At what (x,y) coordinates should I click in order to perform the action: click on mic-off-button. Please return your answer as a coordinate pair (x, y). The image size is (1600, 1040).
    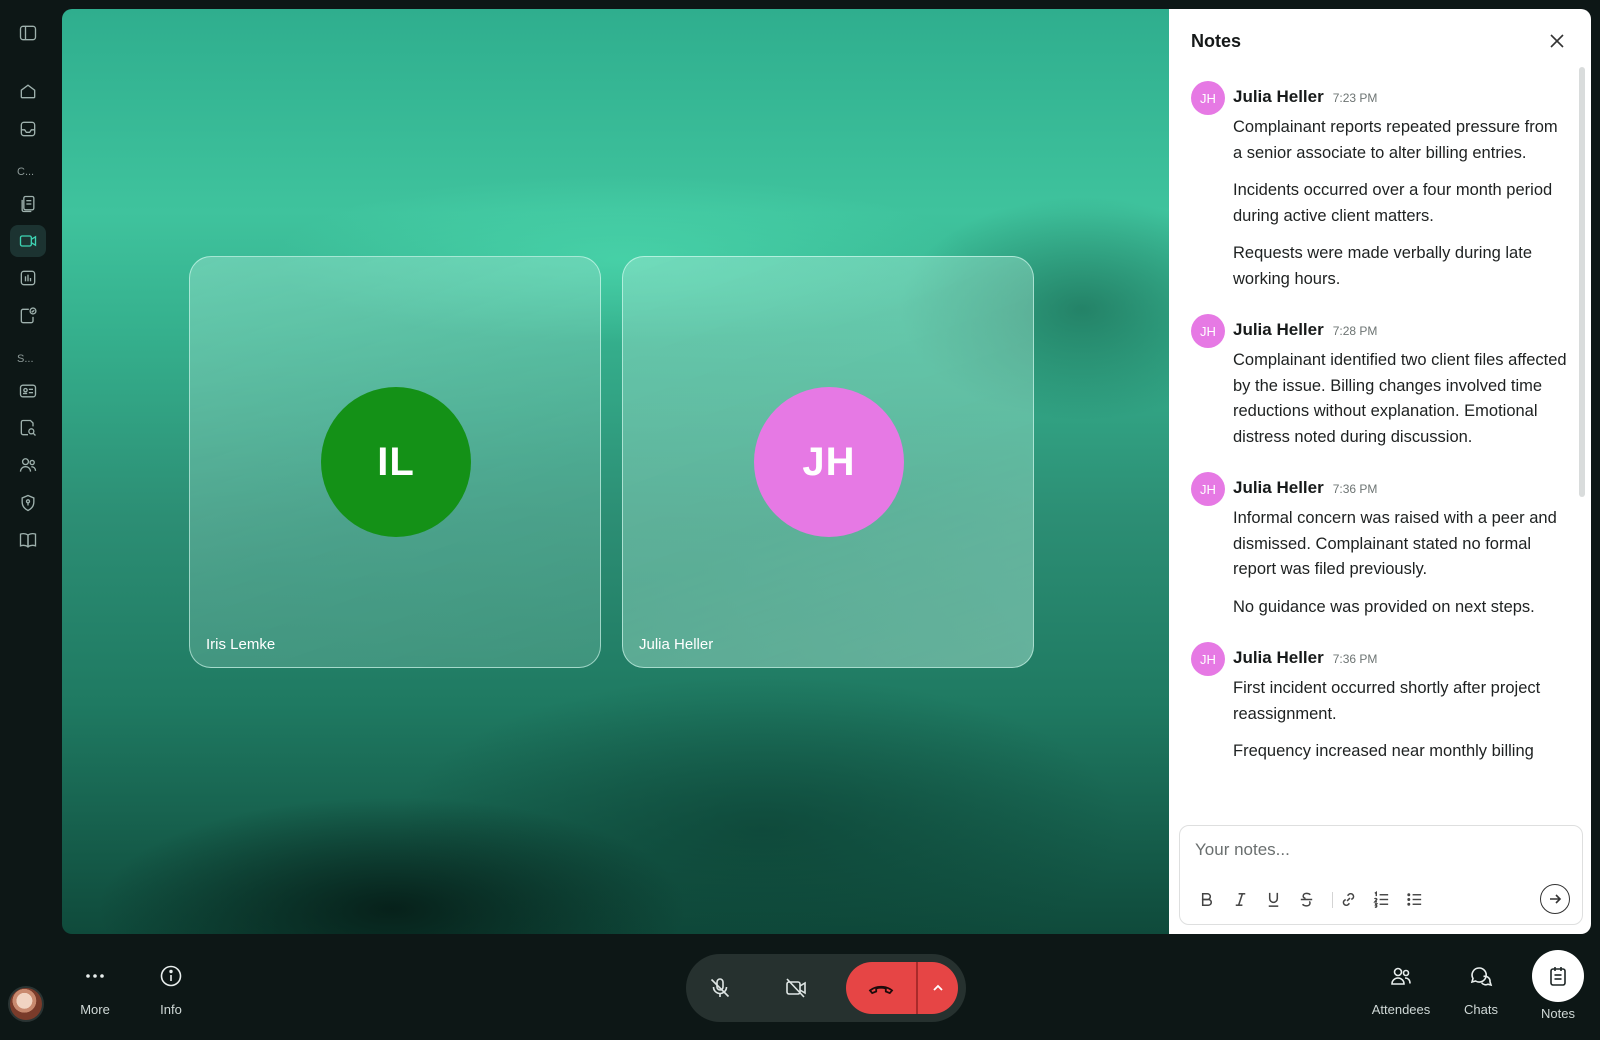
    Looking at the image, I should click on (720, 988).